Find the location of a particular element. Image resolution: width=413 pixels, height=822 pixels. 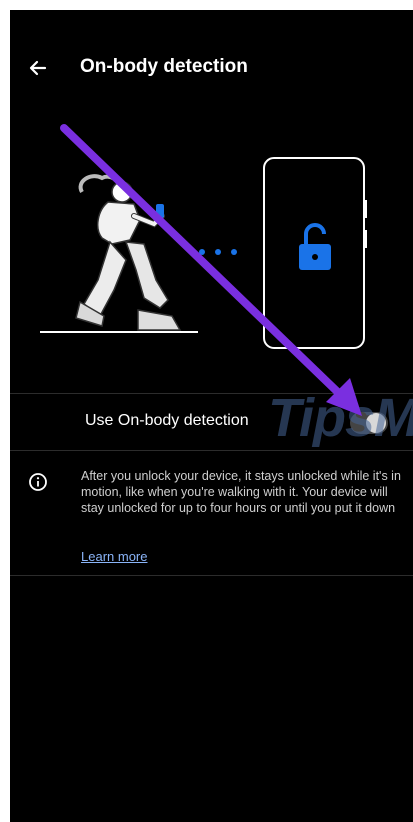

page-title: On-body detection is located at coordinates (164, 66).